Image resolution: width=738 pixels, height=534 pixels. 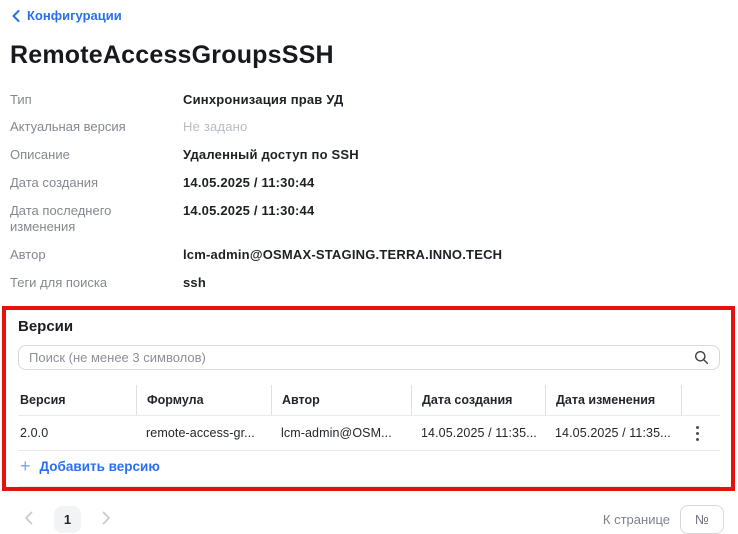 I want to click on detail-label: Теги для поиска, so click(x=59, y=282).